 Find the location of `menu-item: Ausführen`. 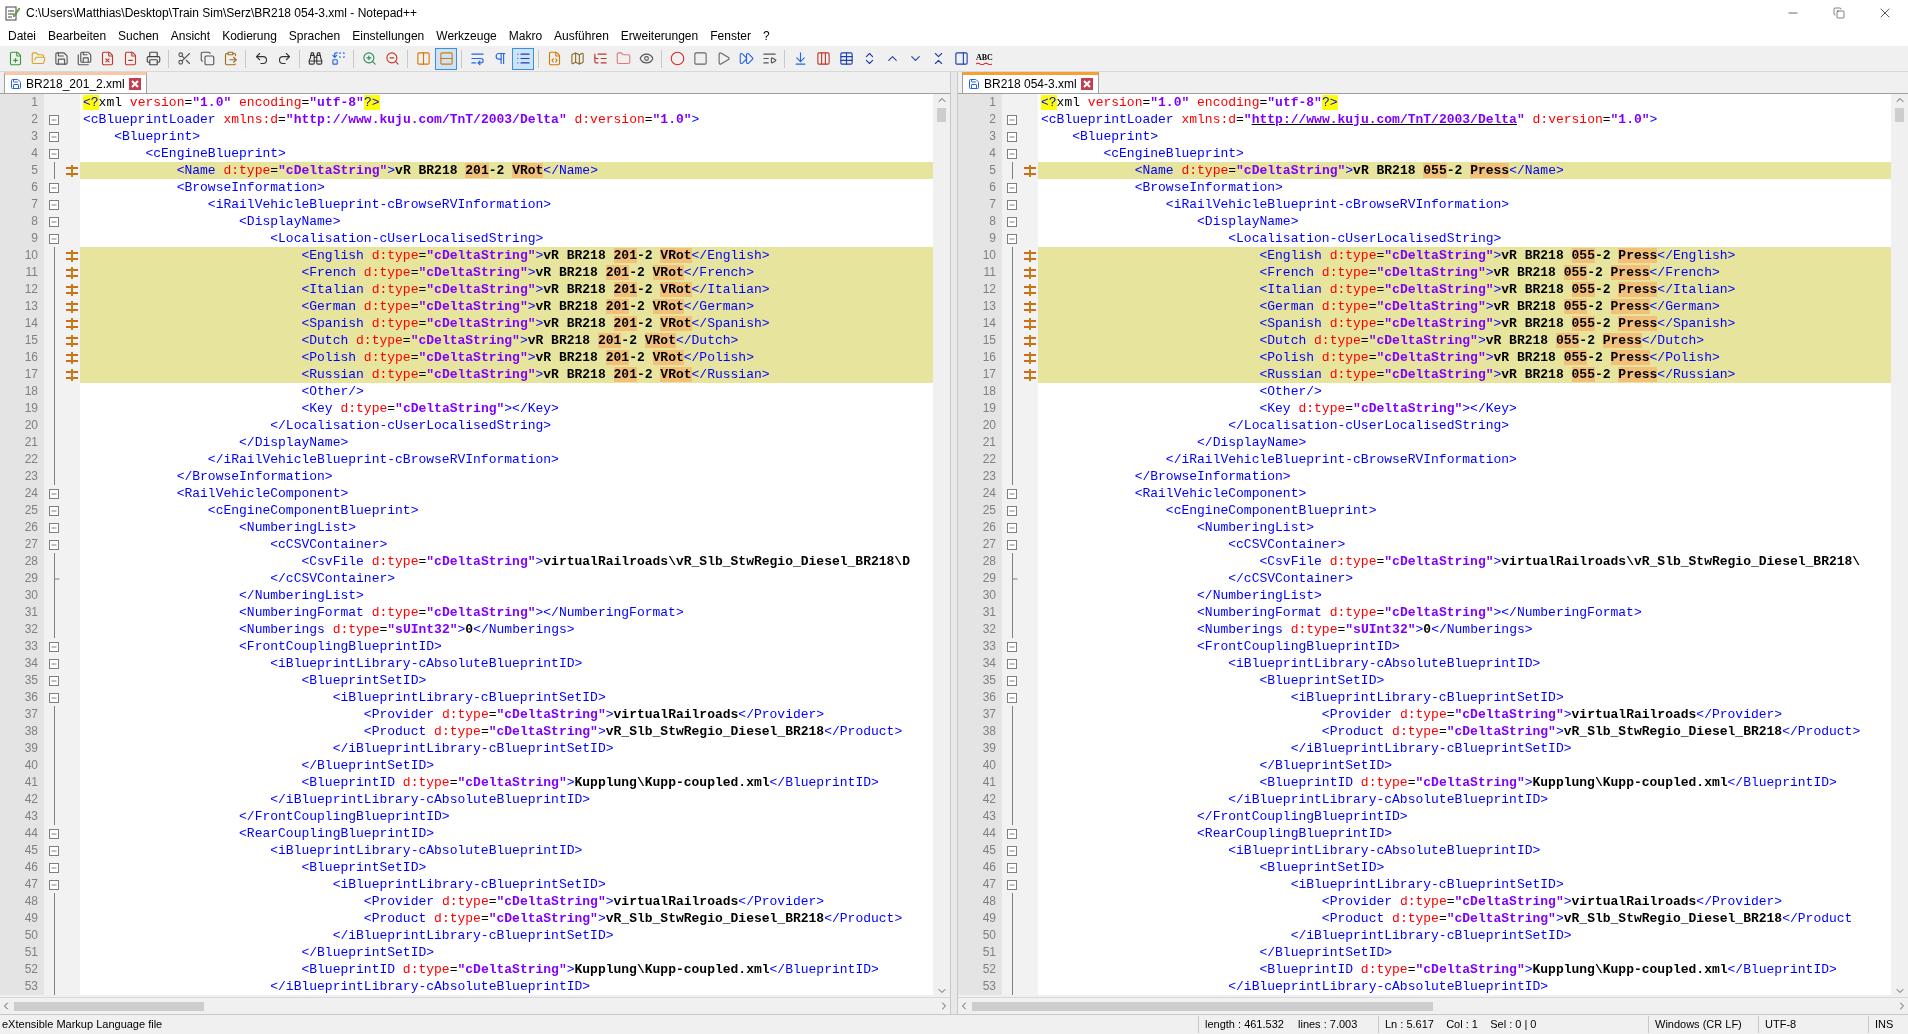

menu-item: Ausführen is located at coordinates (581, 36).